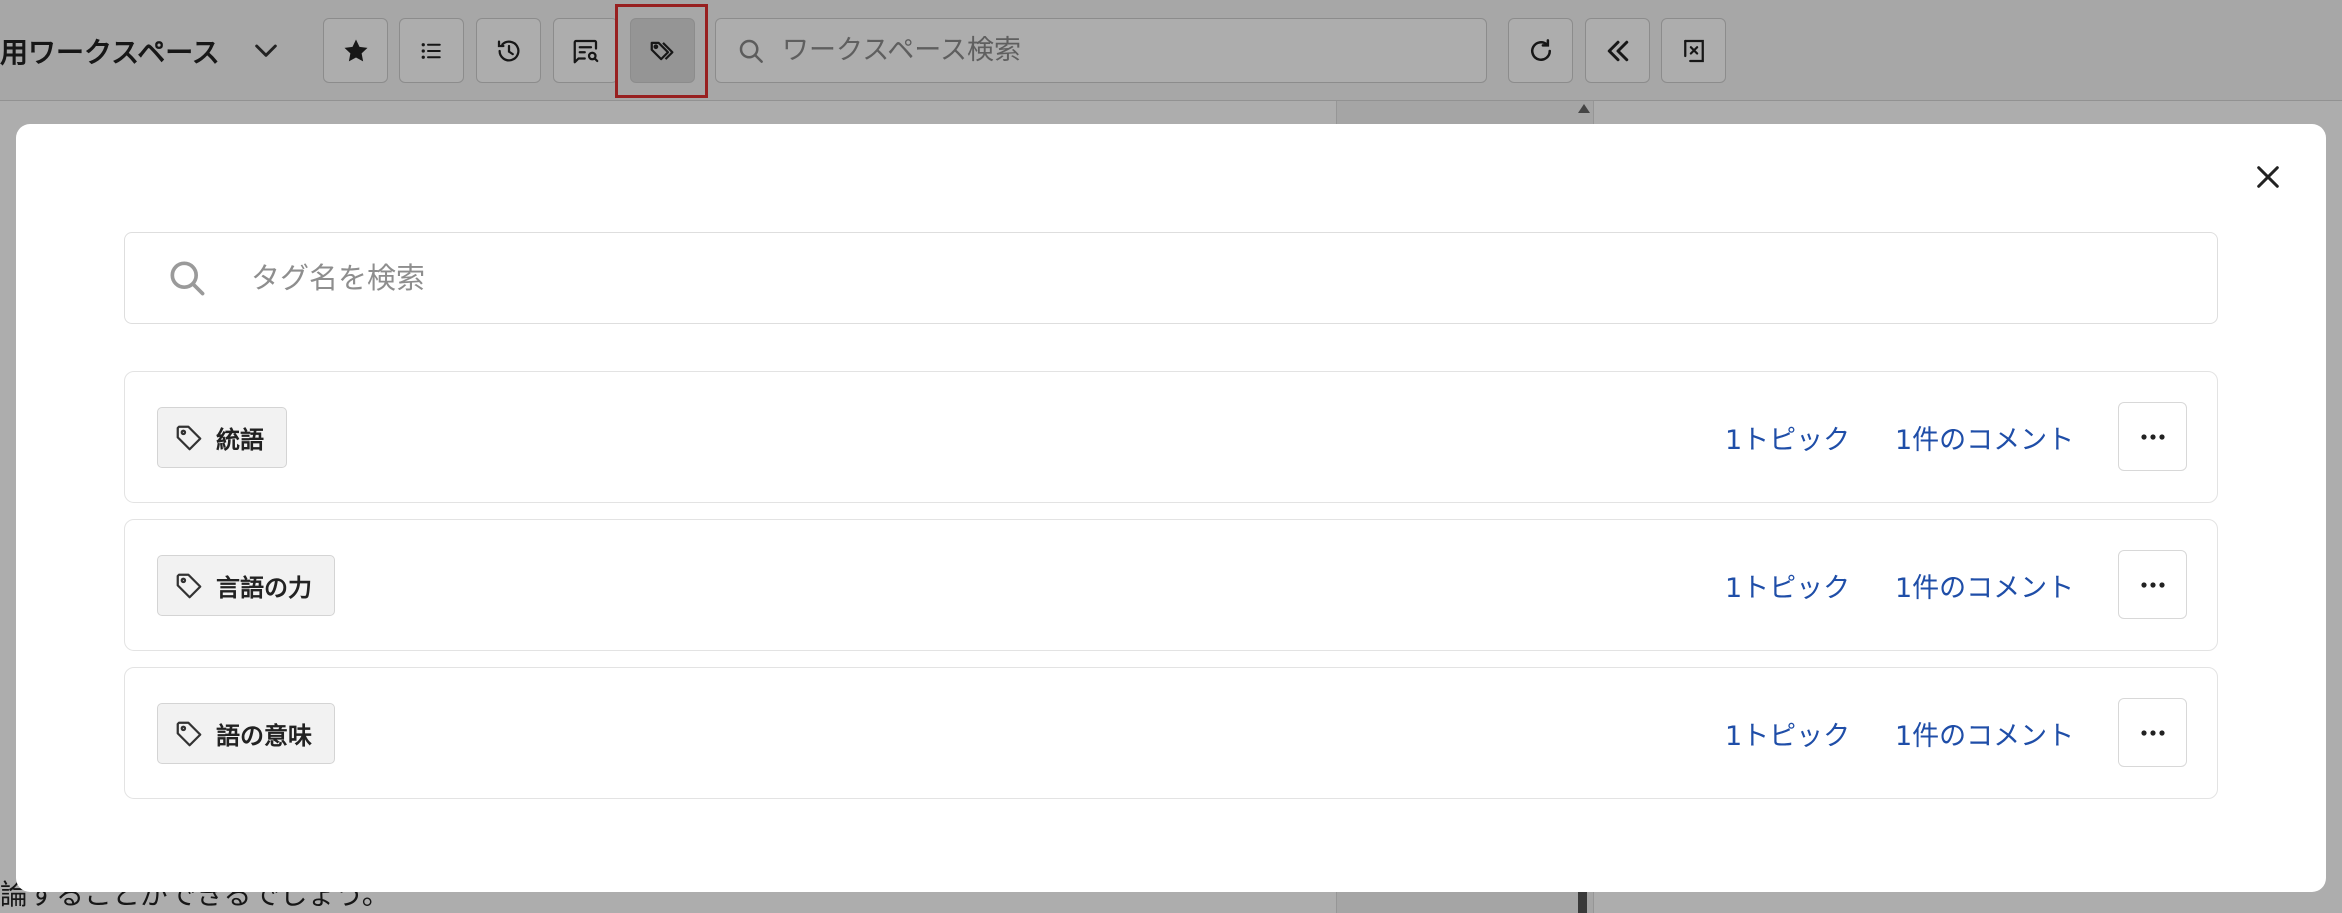 The height and width of the screenshot is (913, 2342). Describe the element at coordinates (1171, 733) in the screenshot. I see `tag-row: 語の意味 1トピック 1件のコメント` at that location.